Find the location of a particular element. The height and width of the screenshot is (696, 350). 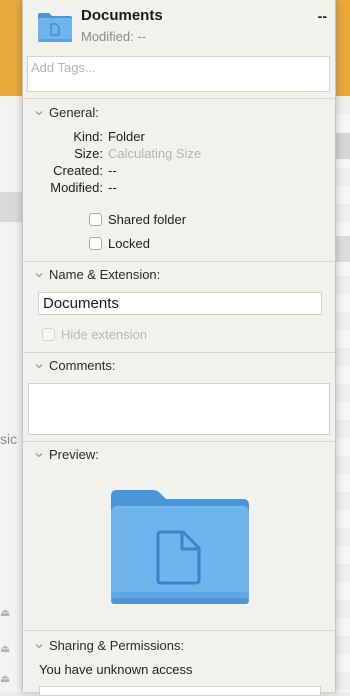

modified-value: -- is located at coordinates (112, 187).